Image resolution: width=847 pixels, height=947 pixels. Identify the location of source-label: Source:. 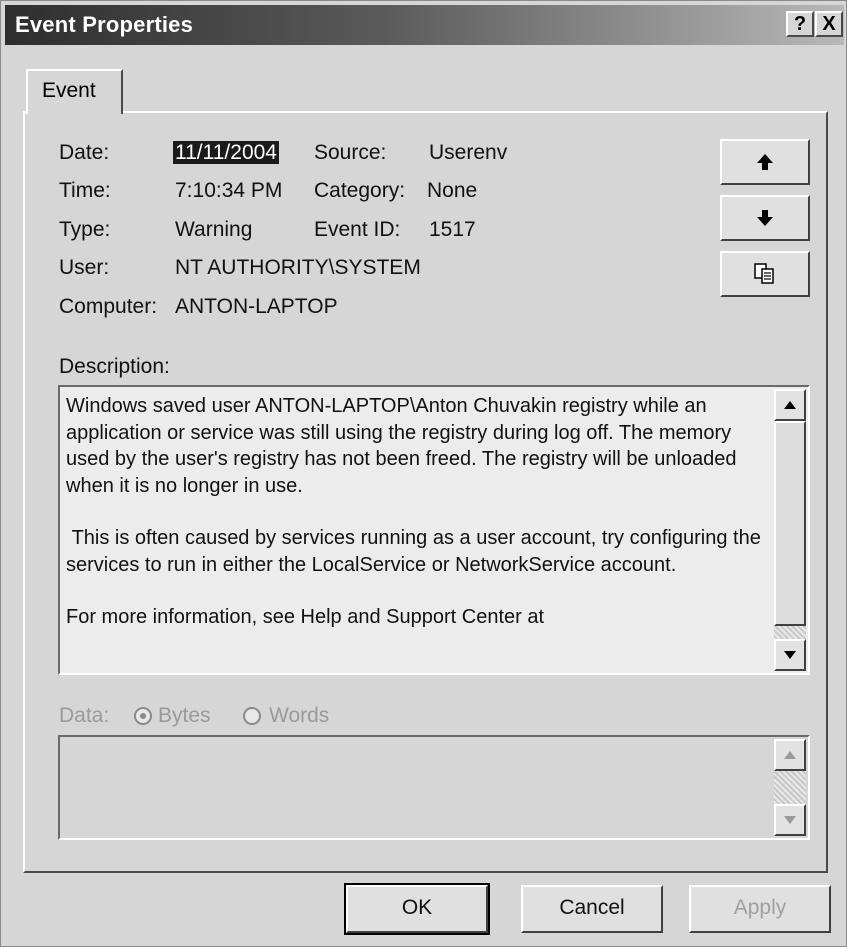
(350, 152).